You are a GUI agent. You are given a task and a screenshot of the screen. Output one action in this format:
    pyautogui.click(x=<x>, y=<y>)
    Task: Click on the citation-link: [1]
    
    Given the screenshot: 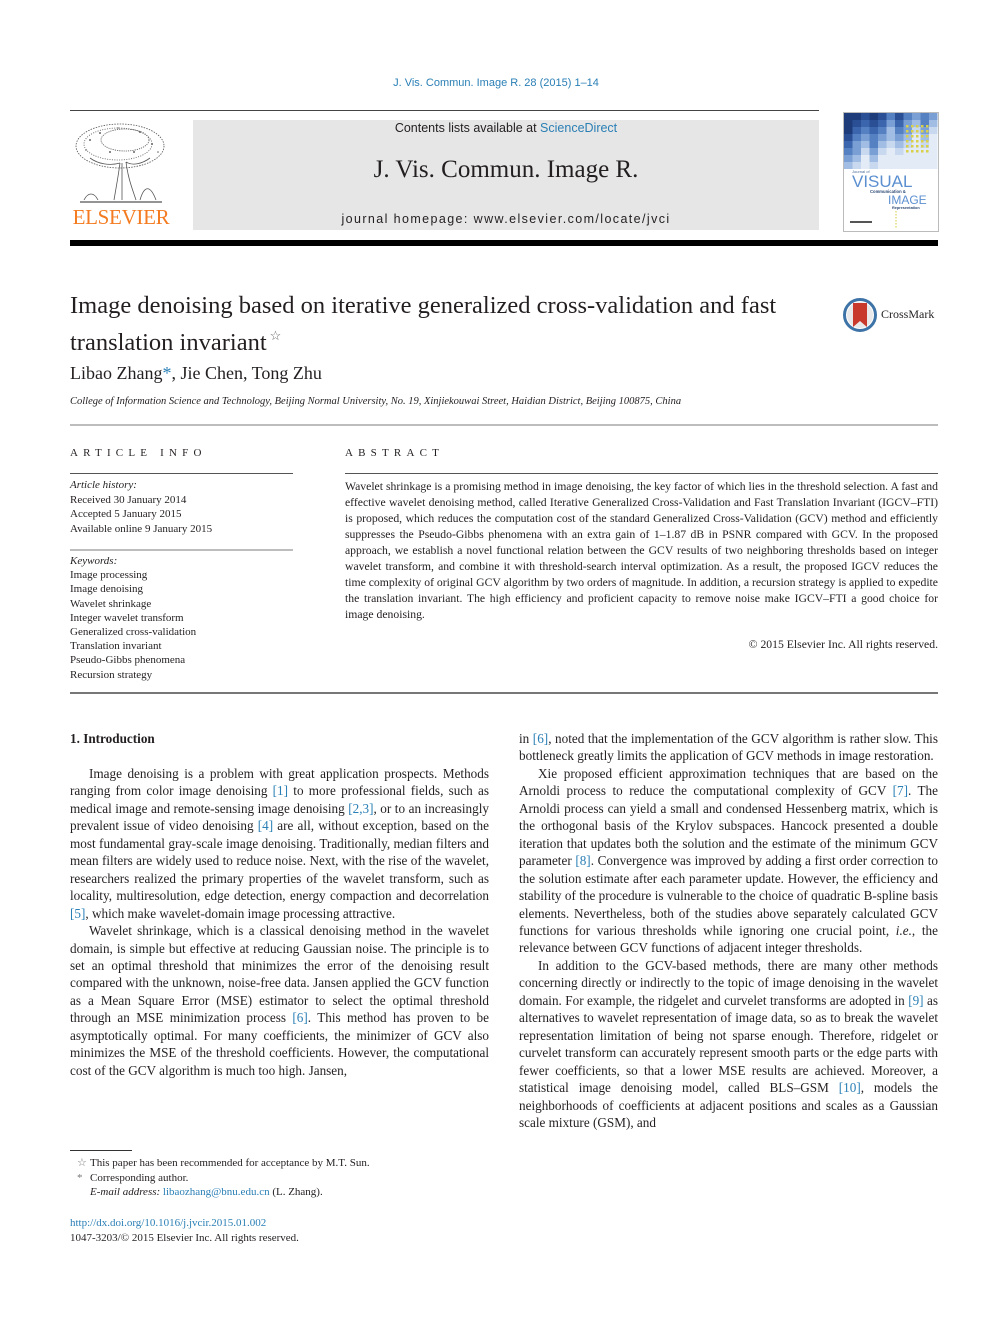 What is the action you would take?
    pyautogui.click(x=280, y=790)
    